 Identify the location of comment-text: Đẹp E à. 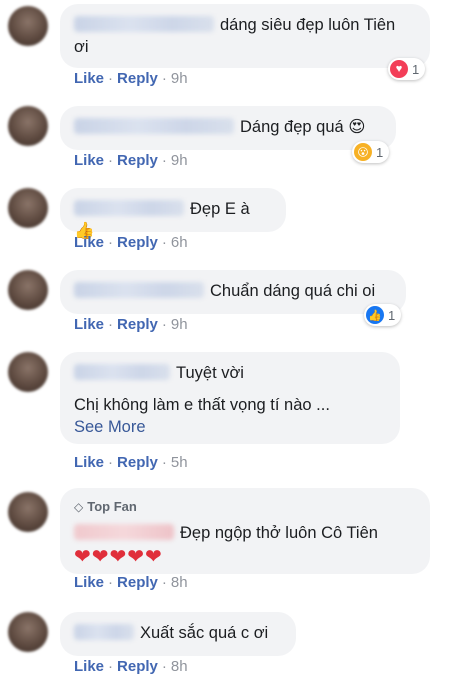
(220, 209).